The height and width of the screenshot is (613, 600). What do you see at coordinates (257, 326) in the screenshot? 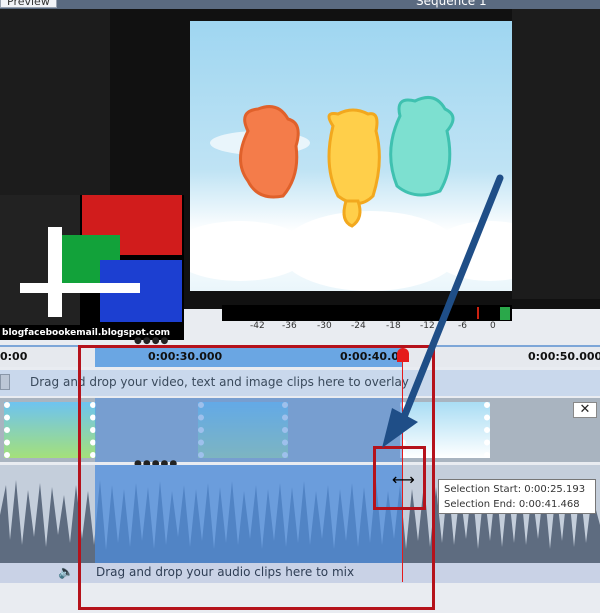
I see `meter-tick: -42` at bounding box center [257, 326].